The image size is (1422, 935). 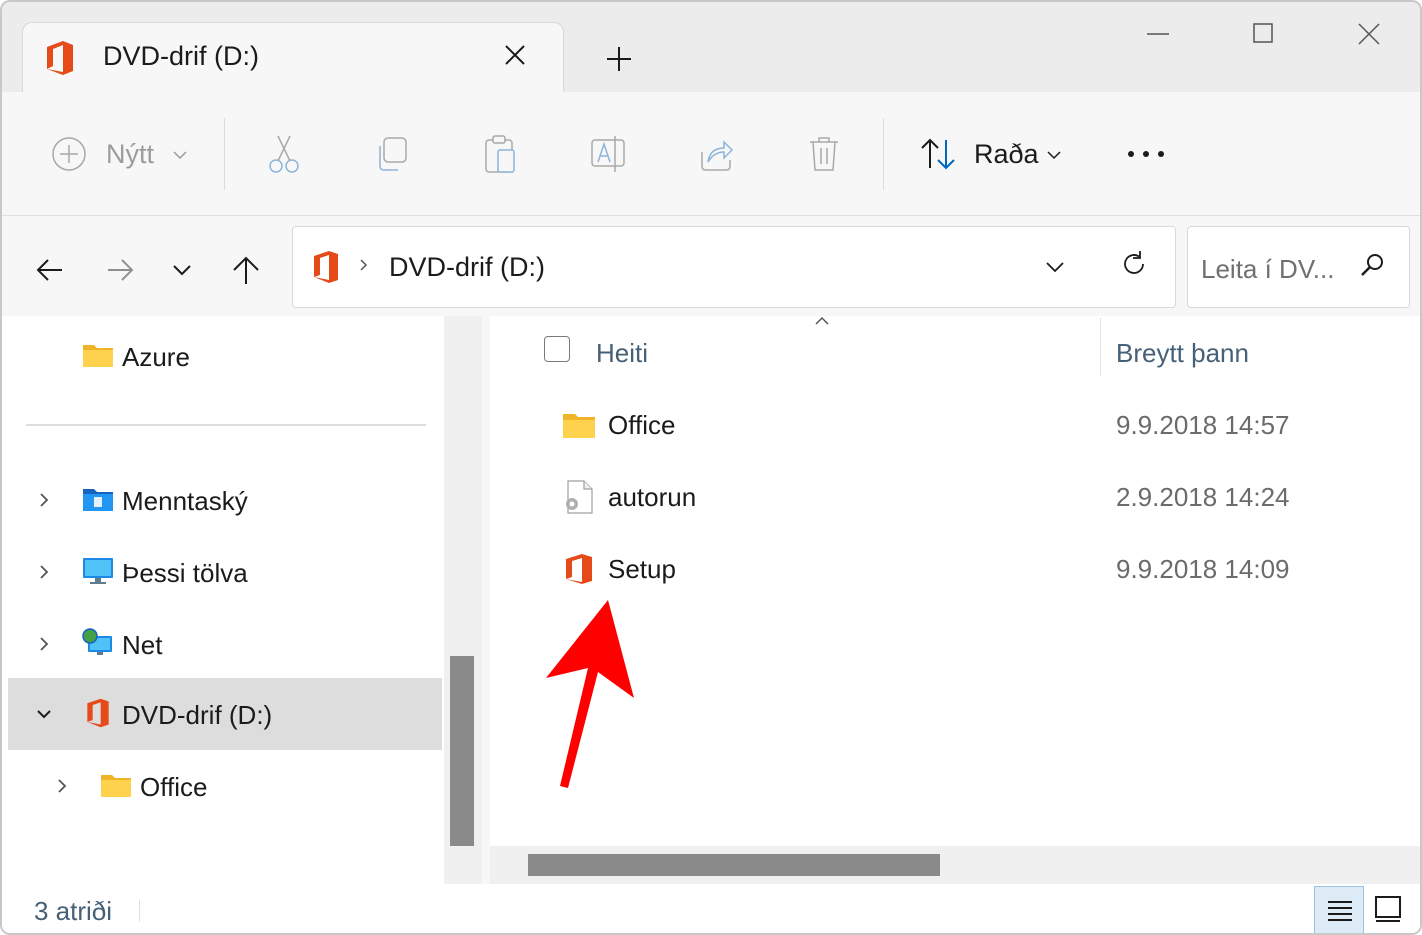 I want to click on maximize-icon, so click(x=1263, y=35).